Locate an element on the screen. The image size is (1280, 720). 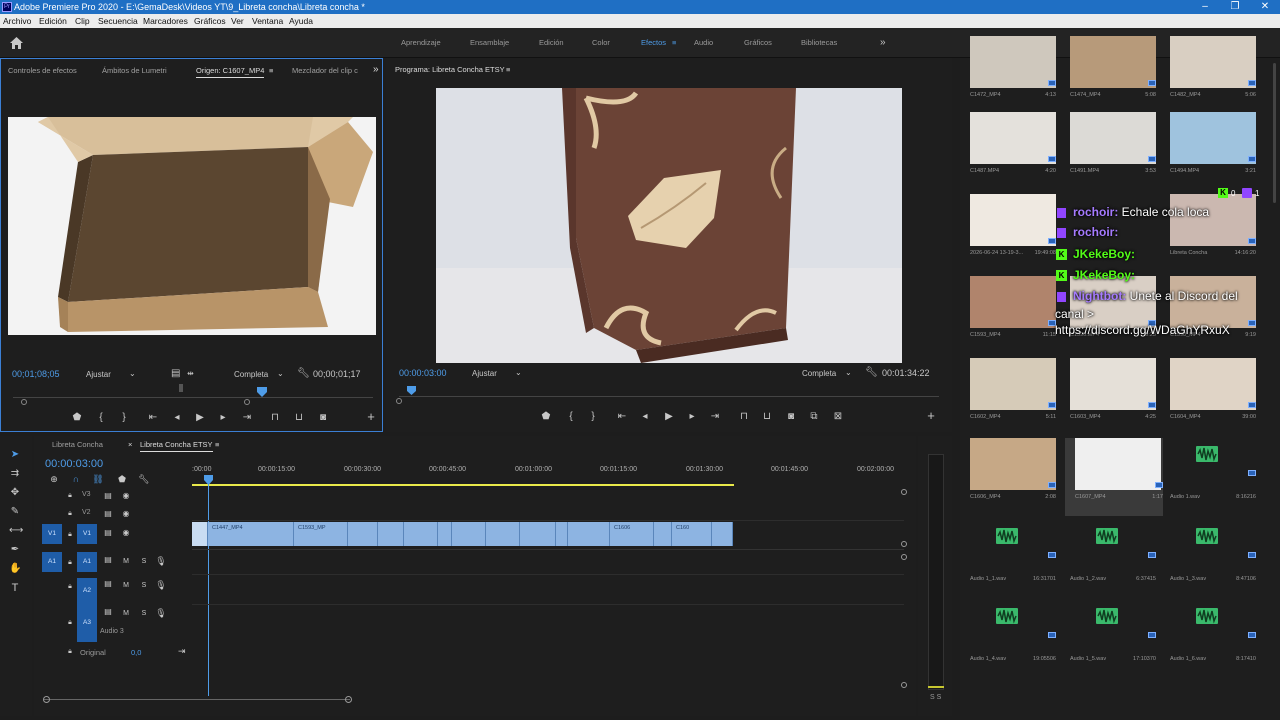
razor-tool-icon: ✎ is located at coordinates (15, 512).